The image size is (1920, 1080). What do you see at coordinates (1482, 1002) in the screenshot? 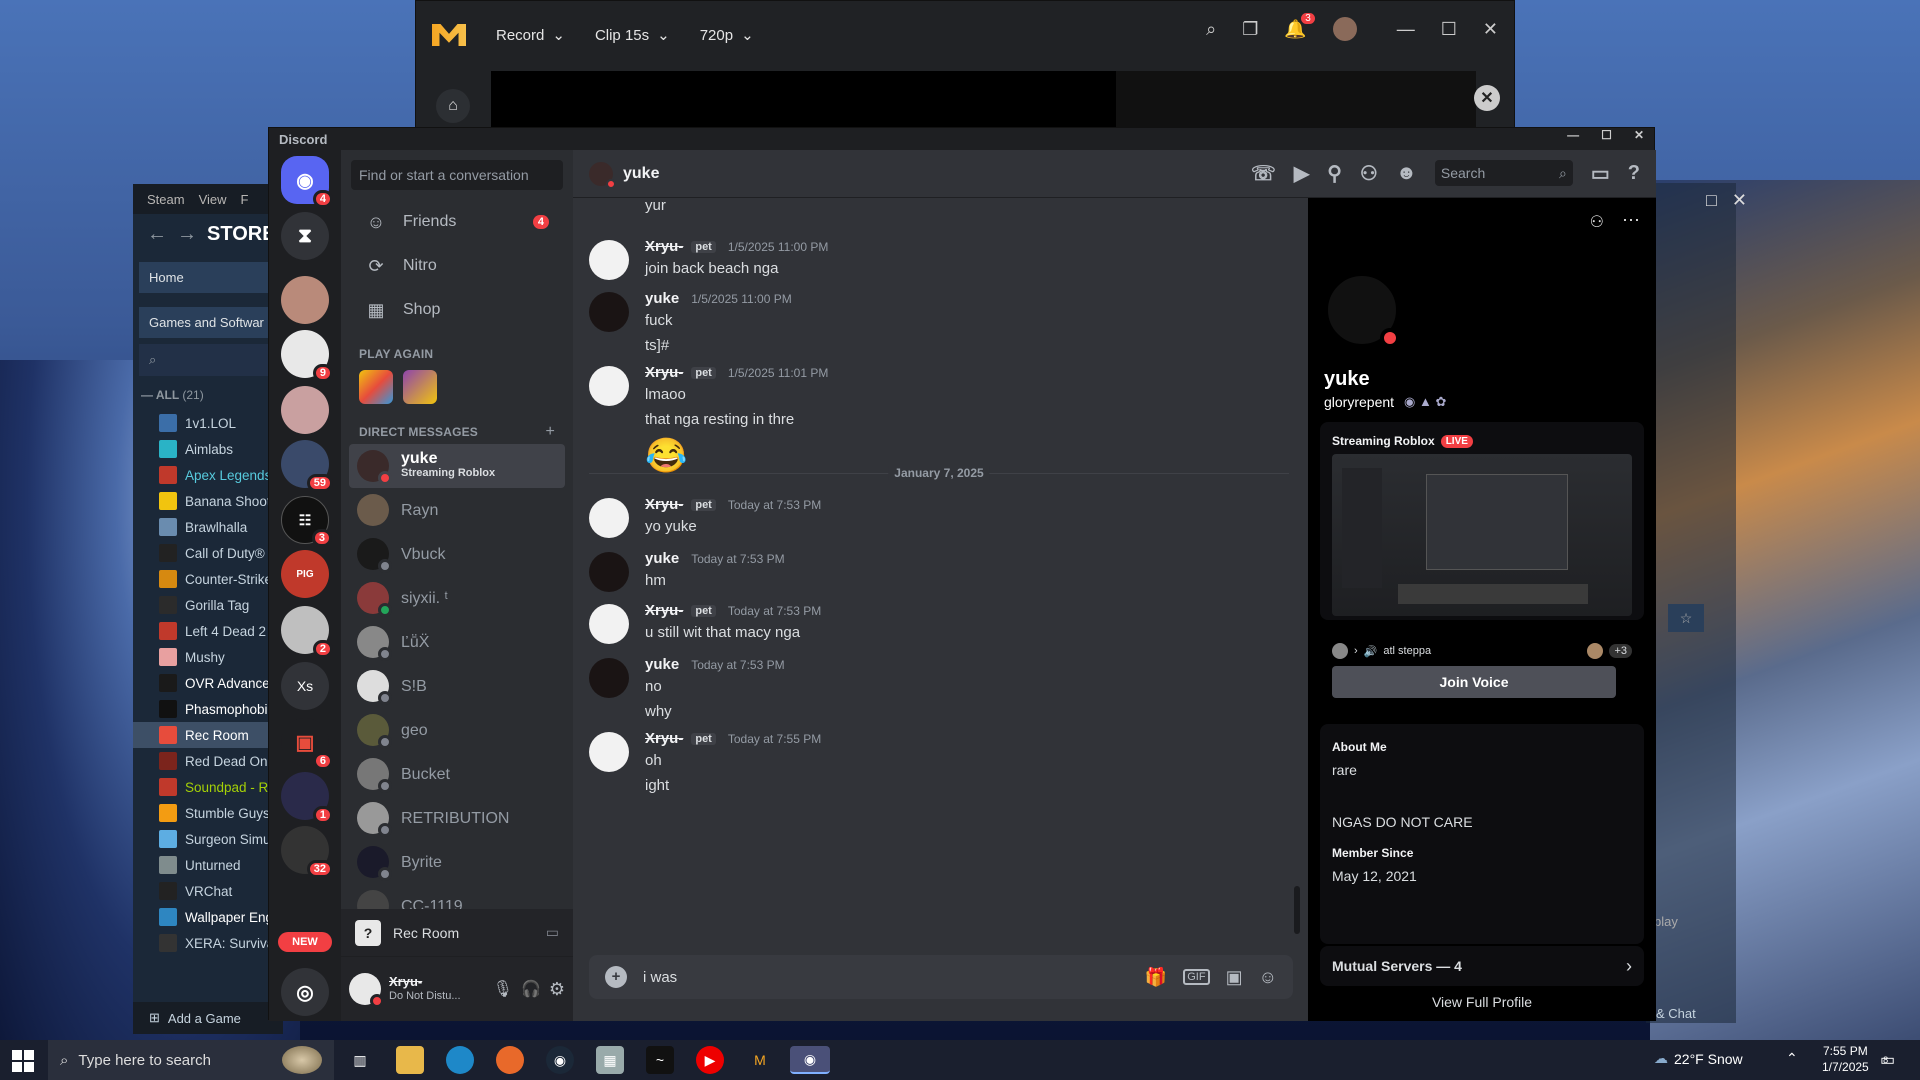
I see `view-full-profile-link: View Full Profile` at bounding box center [1482, 1002].